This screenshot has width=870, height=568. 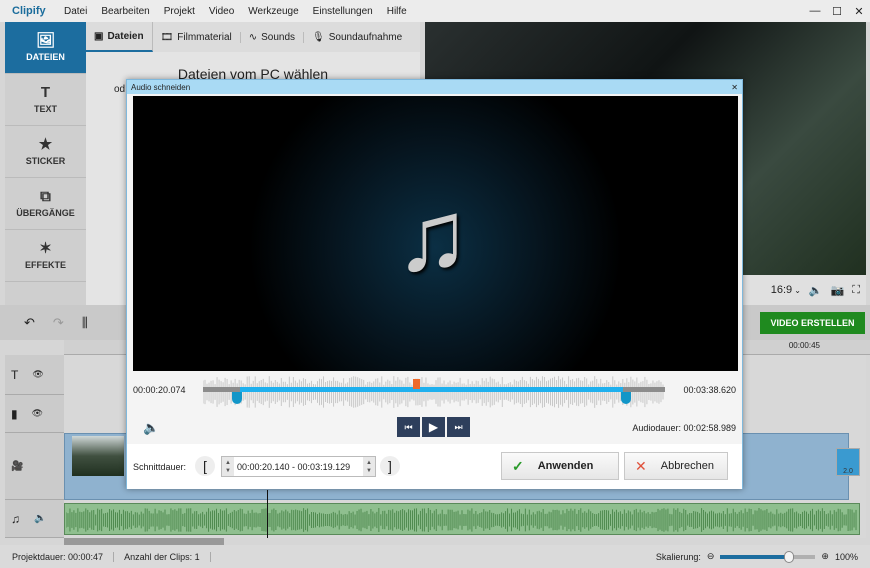 What do you see at coordinates (253, 37) in the screenshot?
I see `waveform-icon: ∿` at bounding box center [253, 37].